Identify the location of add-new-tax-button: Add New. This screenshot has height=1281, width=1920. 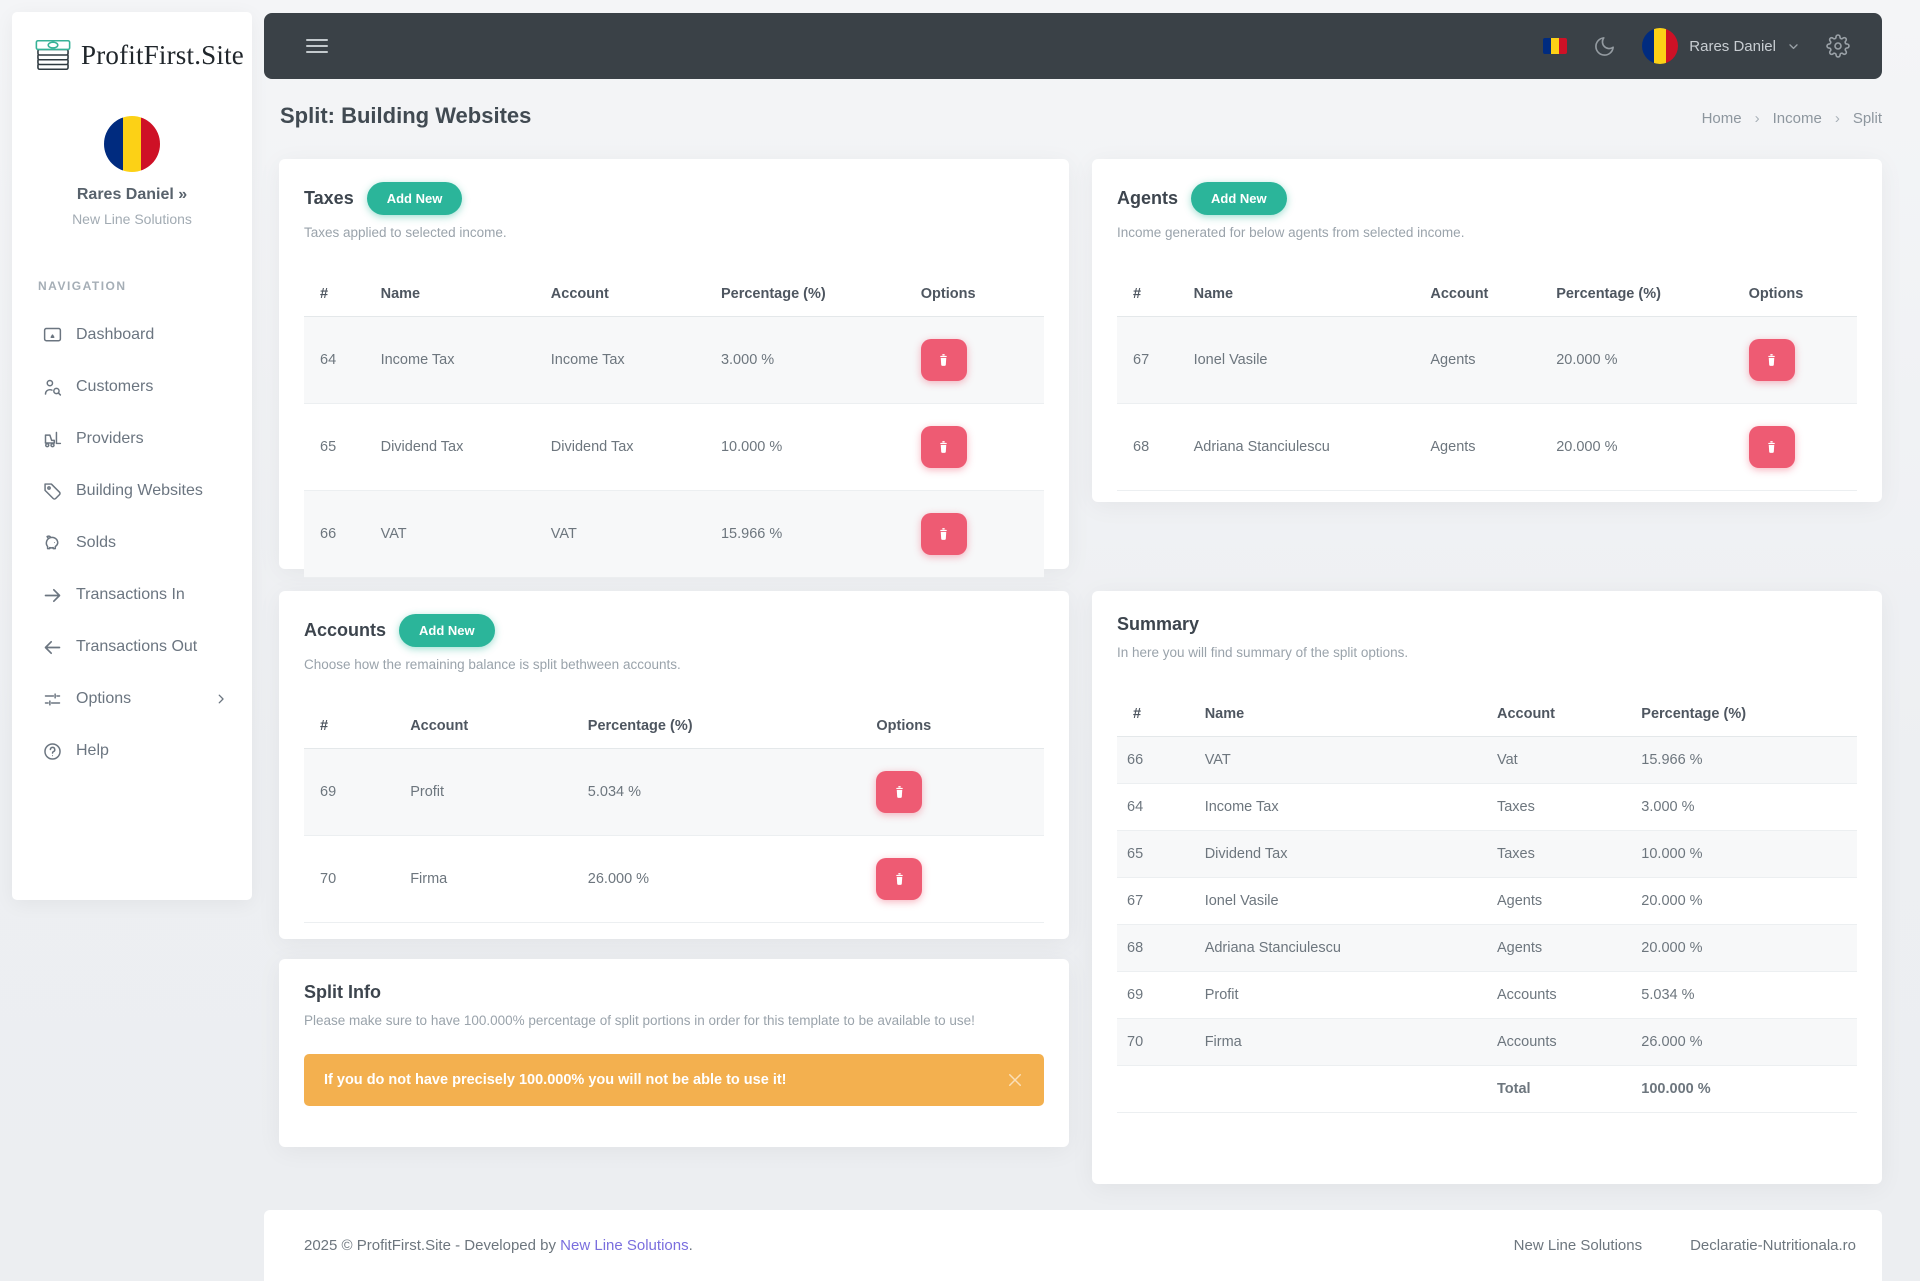
(414, 198).